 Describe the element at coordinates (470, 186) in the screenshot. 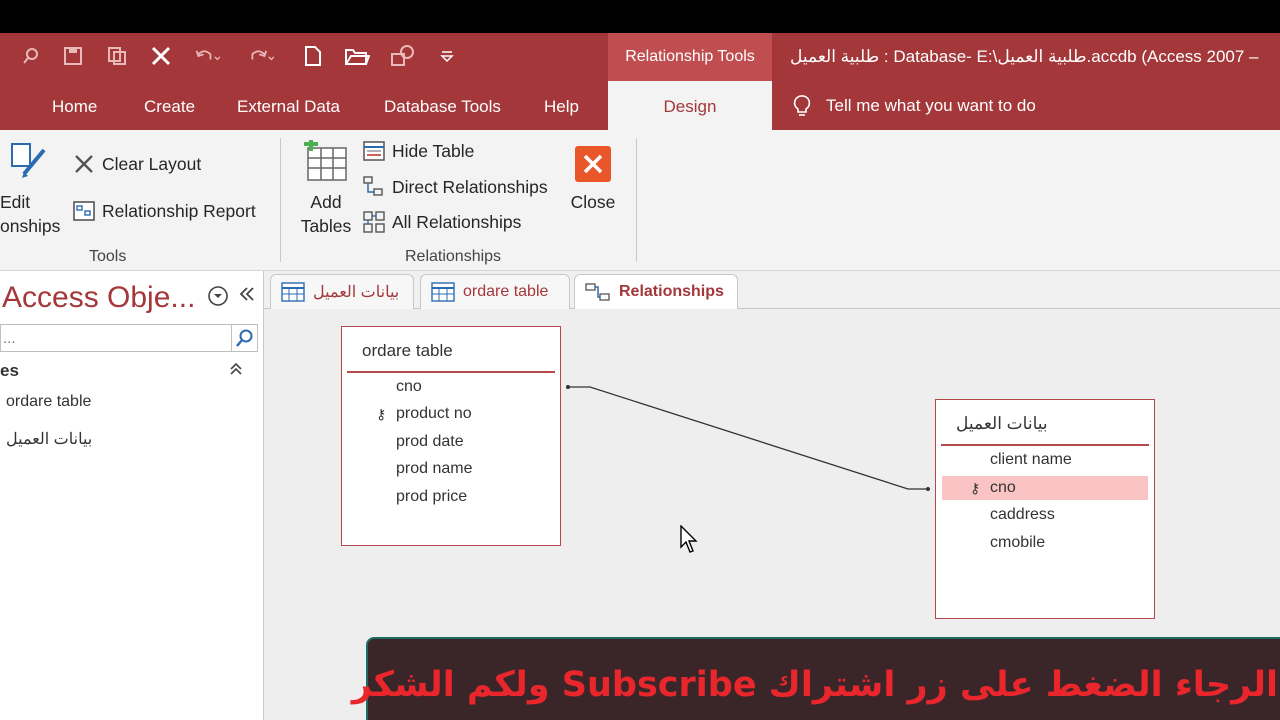

I see `direct-relationships-label: Direct Relationships` at that location.